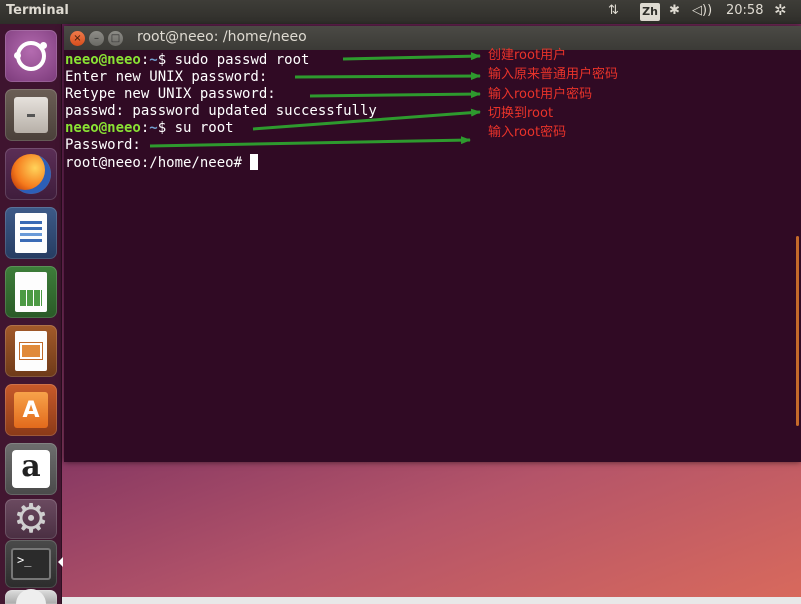 This screenshot has width=801, height=604. I want to click on amazon-button: a, so click(31, 469).